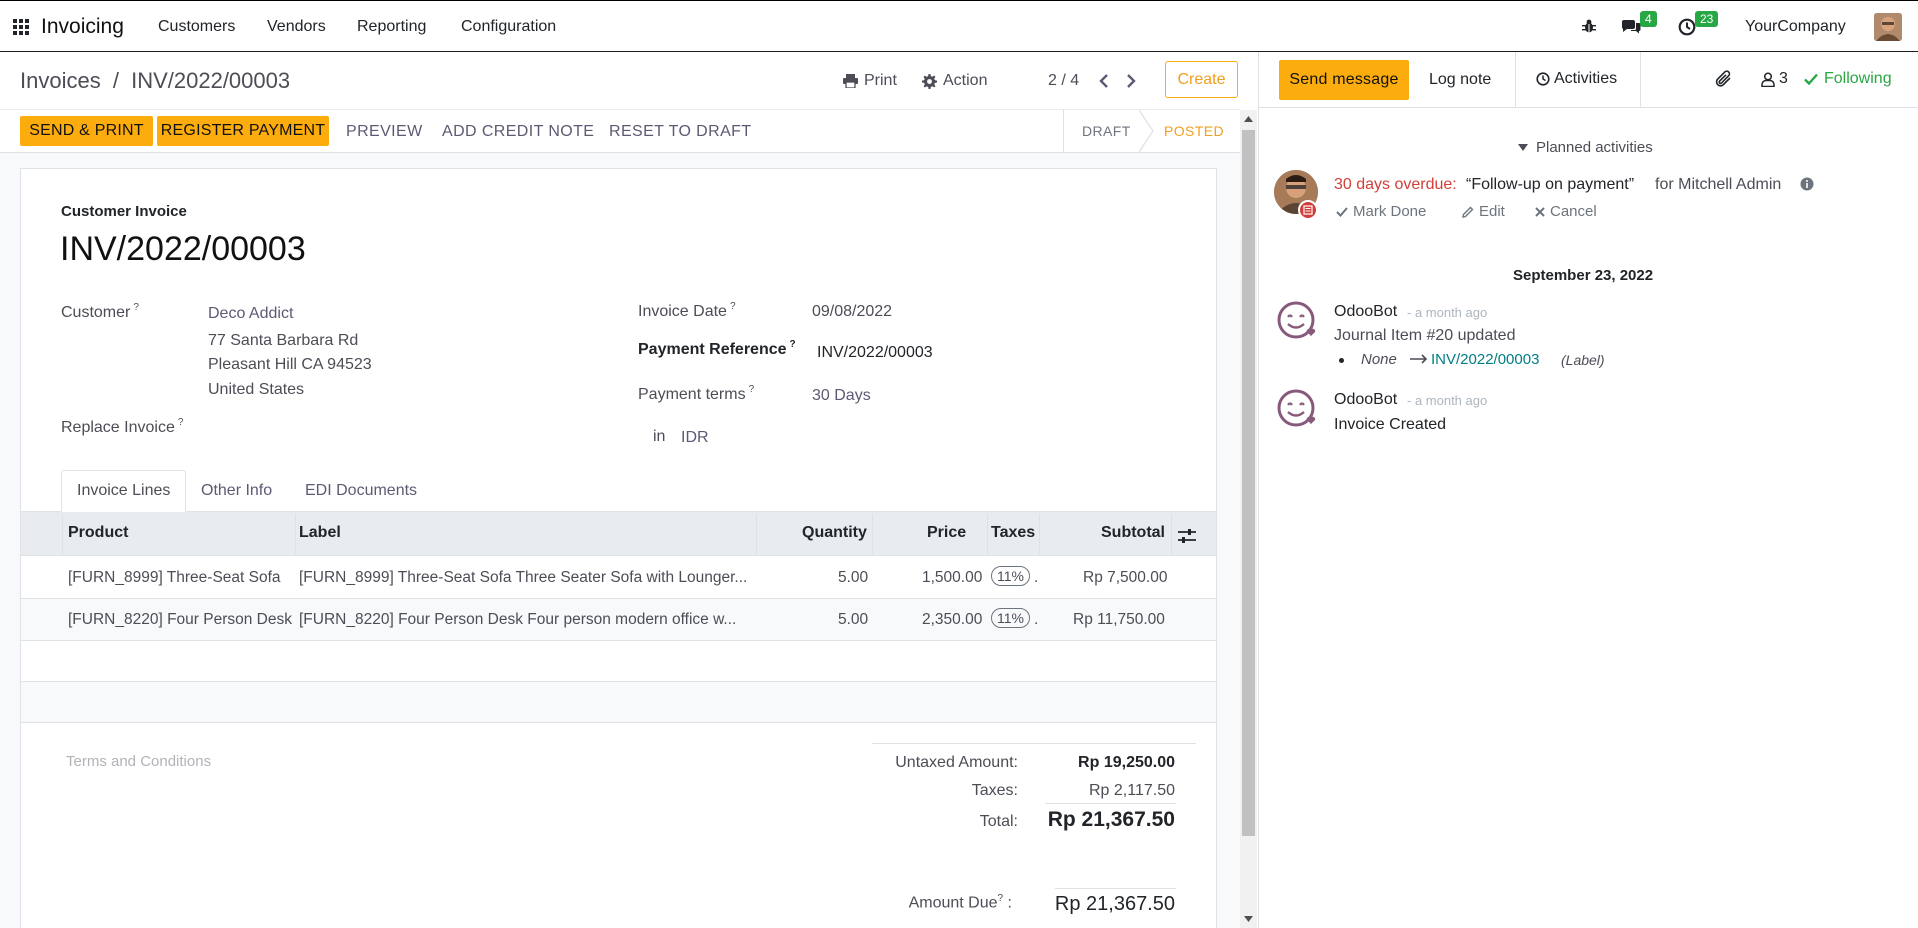  Describe the element at coordinates (1447, 312) in the screenshot. I see `message-time: - a month ago` at that location.